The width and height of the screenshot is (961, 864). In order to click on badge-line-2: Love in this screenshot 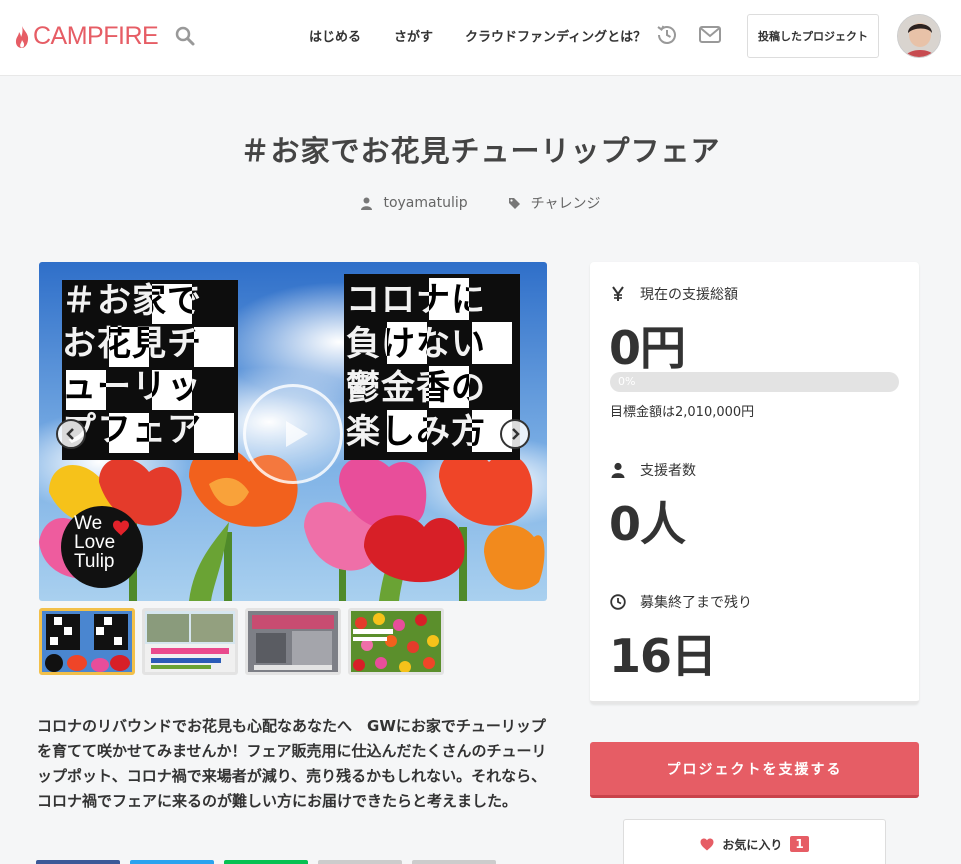, I will do `click(95, 542)`.